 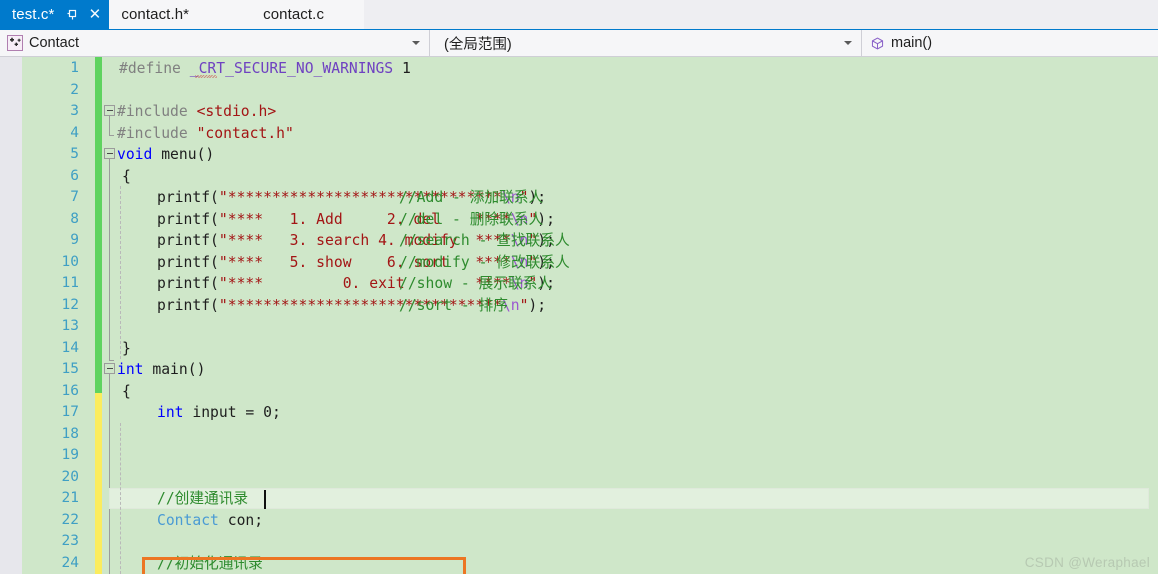 What do you see at coordinates (109, 110) in the screenshot?
I see `fold-toggle-includes` at bounding box center [109, 110].